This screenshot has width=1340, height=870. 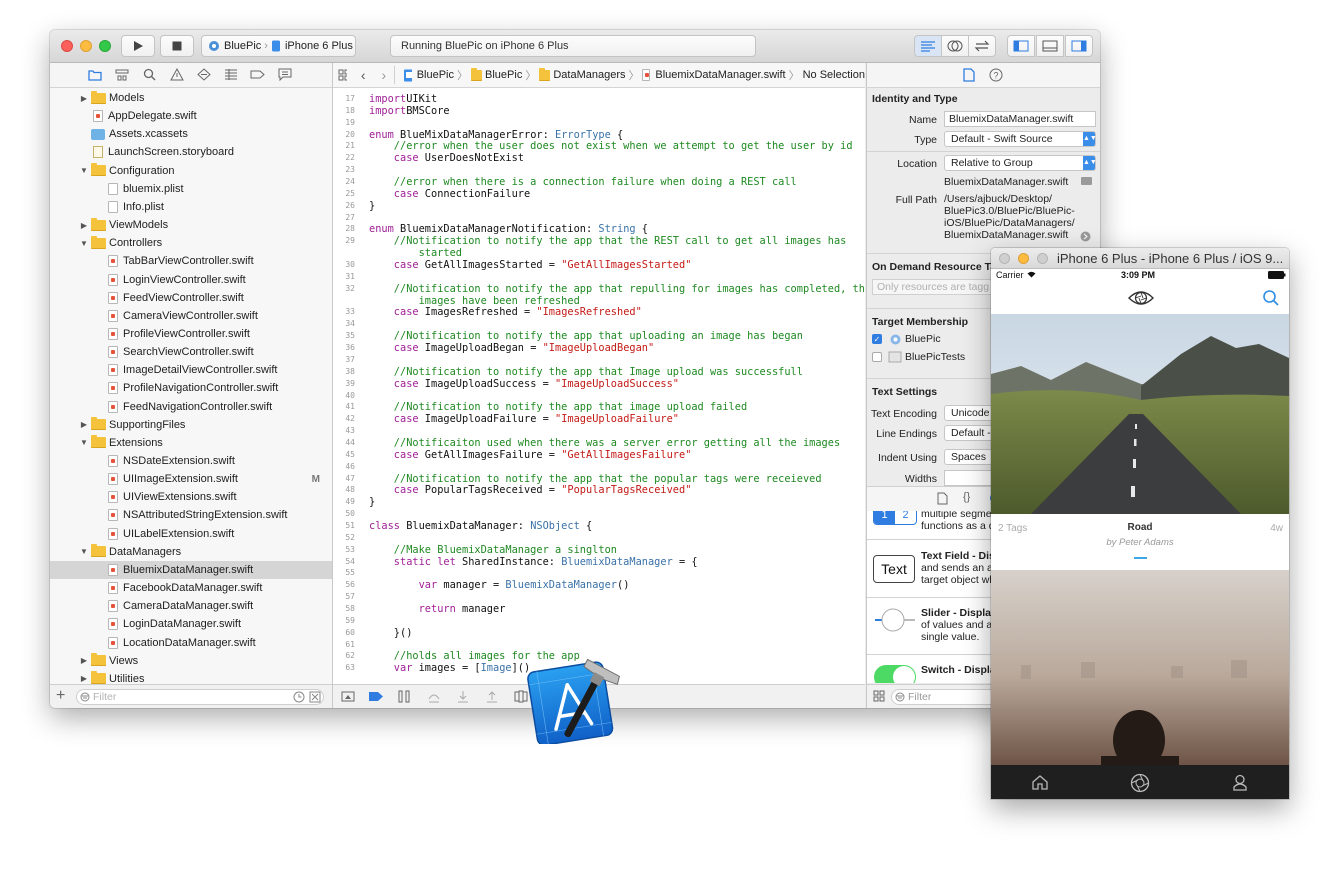 I want to click on name-field: BluemixDataManager.swift, so click(x=1020, y=119).